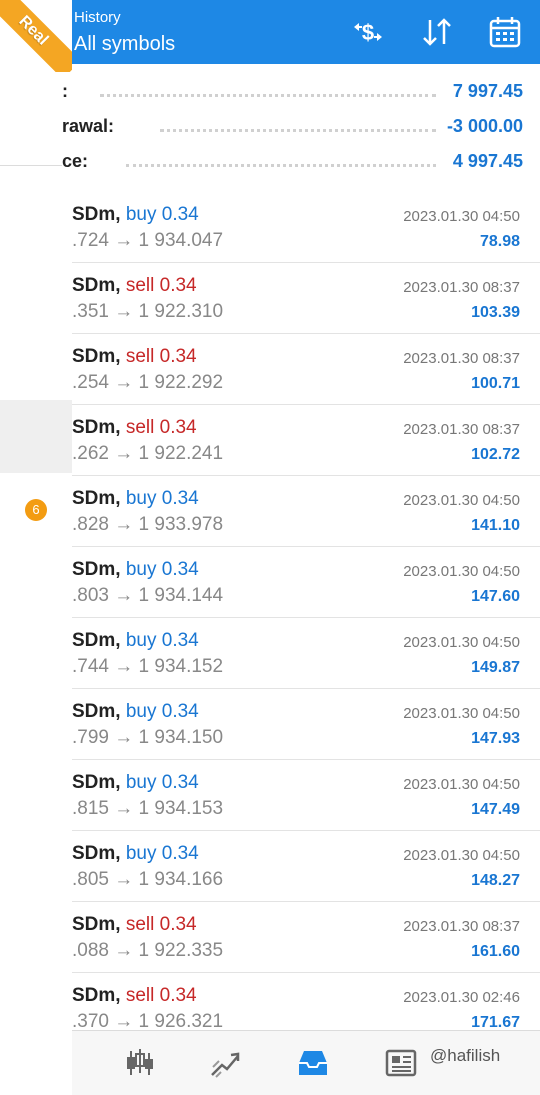 Image resolution: width=540 pixels, height=1095 pixels. What do you see at coordinates (77, 161) in the screenshot?
I see `summary-label: ce:` at bounding box center [77, 161].